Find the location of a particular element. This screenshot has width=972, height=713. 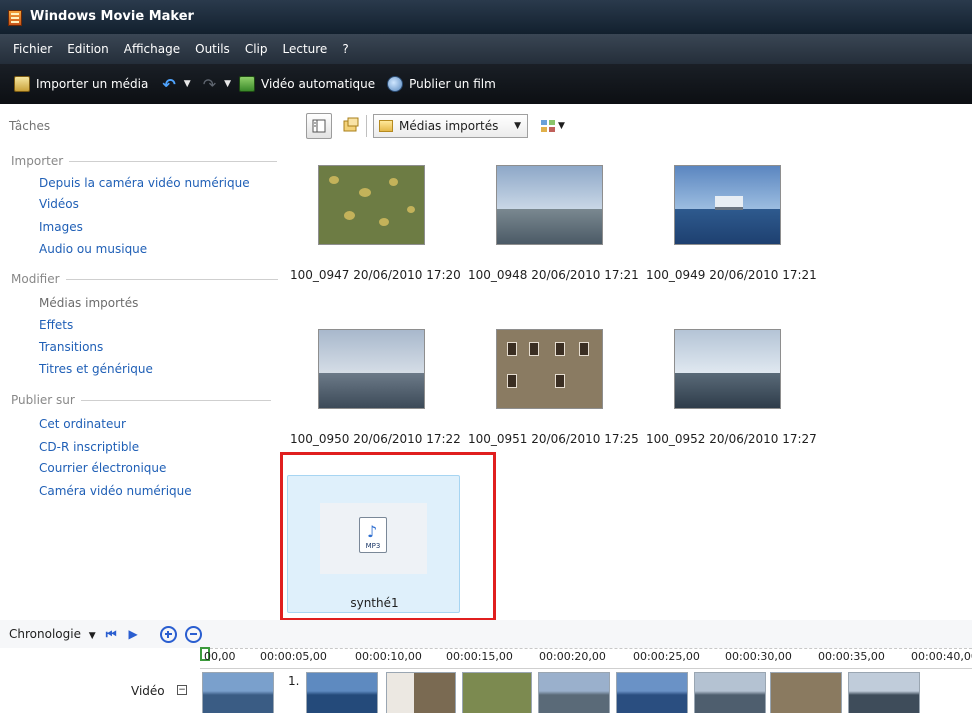

menu-lecture: Lecture is located at coordinates (304, 49).